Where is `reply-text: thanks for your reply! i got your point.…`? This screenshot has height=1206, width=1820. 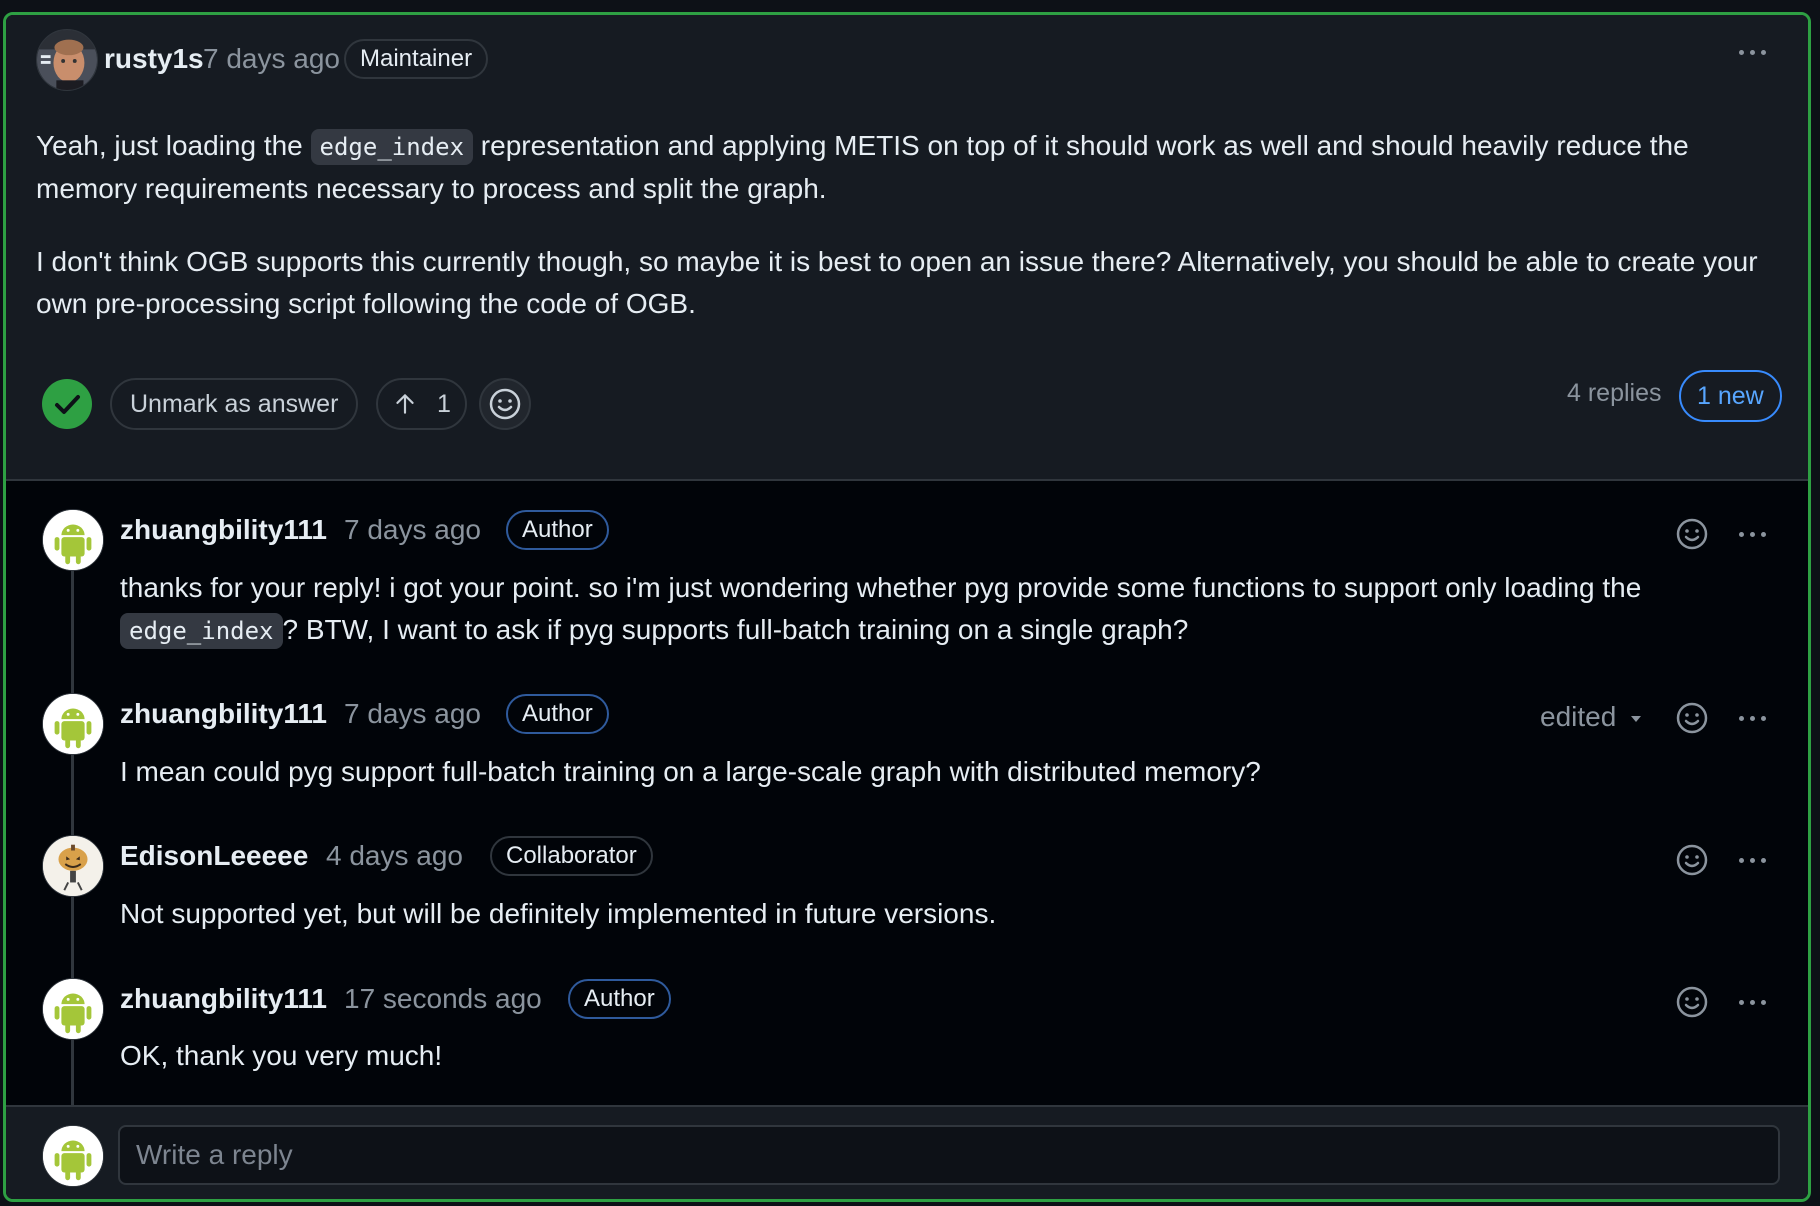 reply-text: thanks for your reply! i got your point.… is located at coordinates (881, 587).